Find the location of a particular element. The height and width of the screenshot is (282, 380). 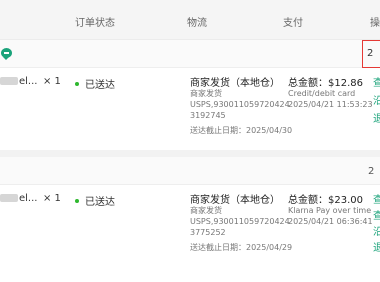

payment-time: 2025/04/21 11:53:23 is located at coordinates (330, 104).